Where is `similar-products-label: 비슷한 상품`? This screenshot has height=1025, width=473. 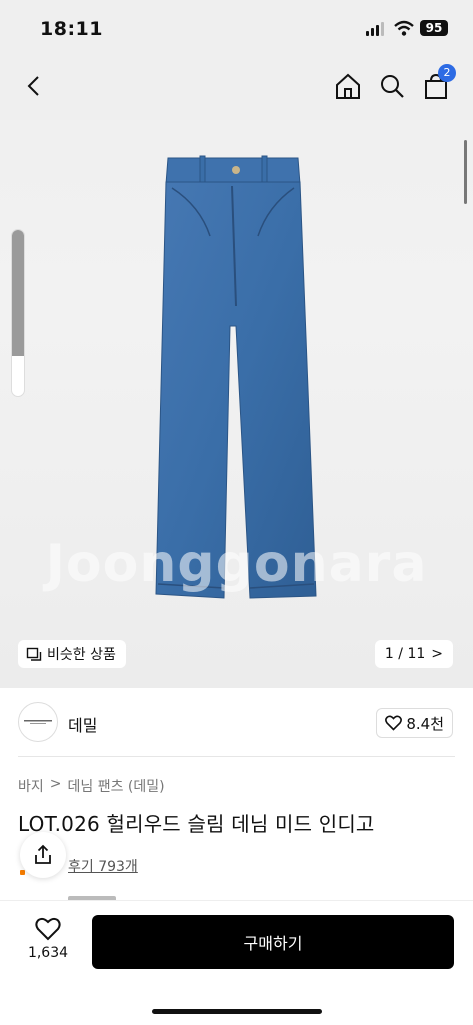 similar-products-label: 비슷한 상품 is located at coordinates (81, 655).